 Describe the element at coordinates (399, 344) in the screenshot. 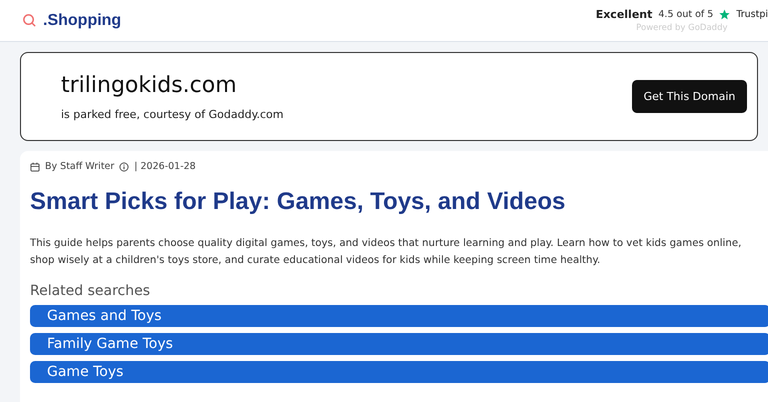

I see `related-search-link: Family Game Toys` at that location.